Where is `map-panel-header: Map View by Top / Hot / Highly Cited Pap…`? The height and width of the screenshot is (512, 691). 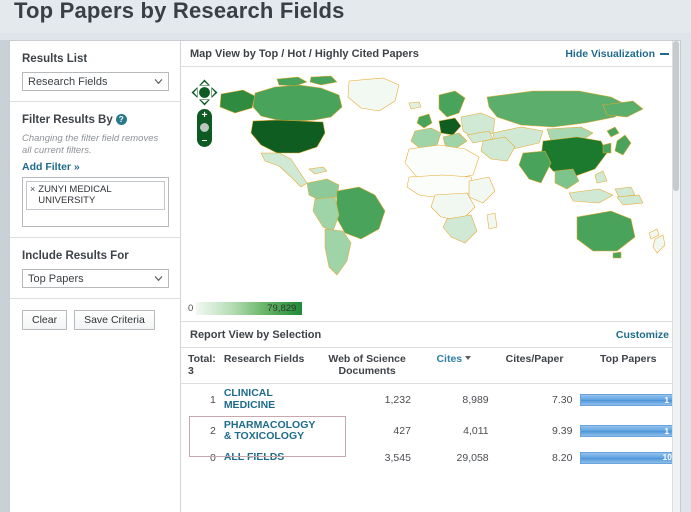 map-panel-header: Map View by Top / Hot / Highly Cited Pap… is located at coordinates (430, 54).